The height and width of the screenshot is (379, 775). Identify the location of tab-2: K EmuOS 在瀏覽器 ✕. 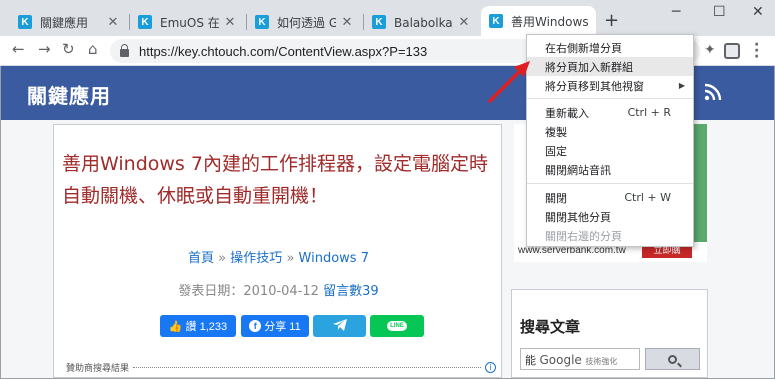
(187, 22).